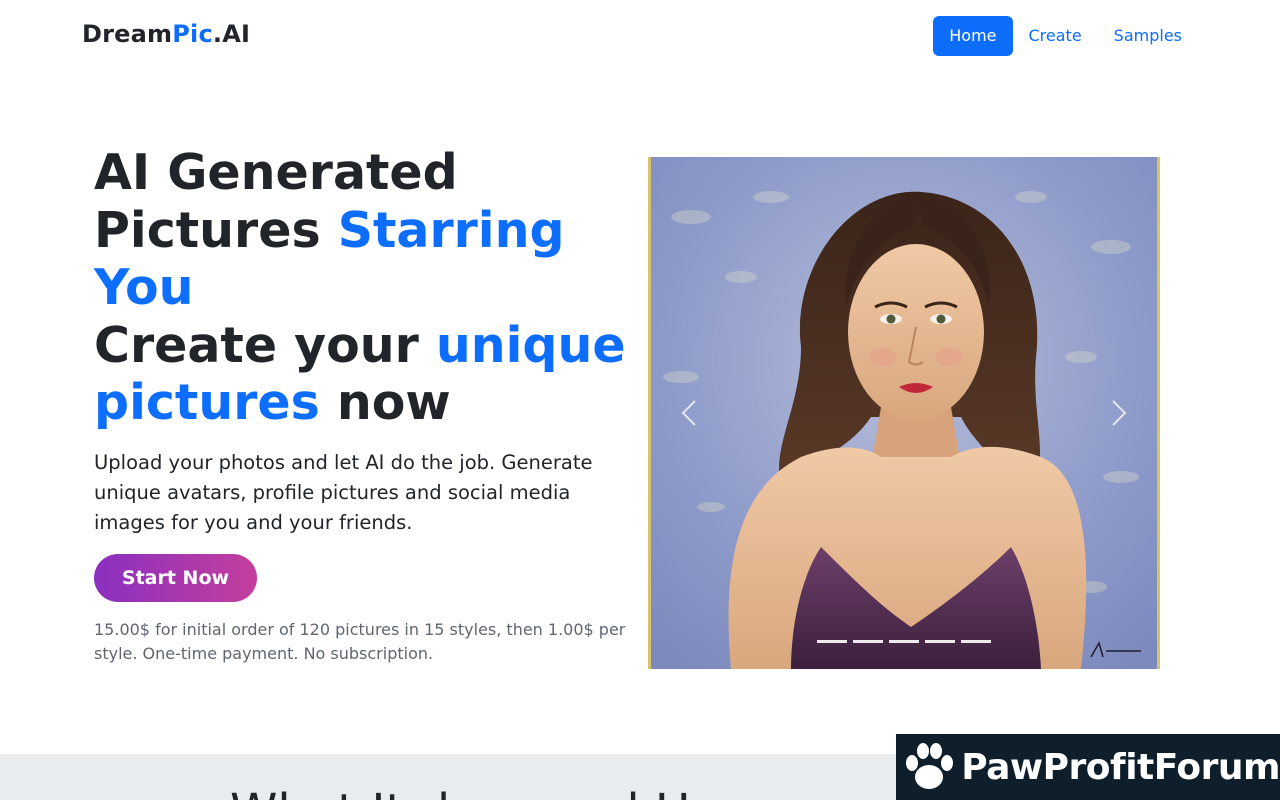 This screenshot has height=800, width=1280. Describe the element at coordinates (192, 34) in the screenshot. I see `brand-part-pic: Pic` at that location.